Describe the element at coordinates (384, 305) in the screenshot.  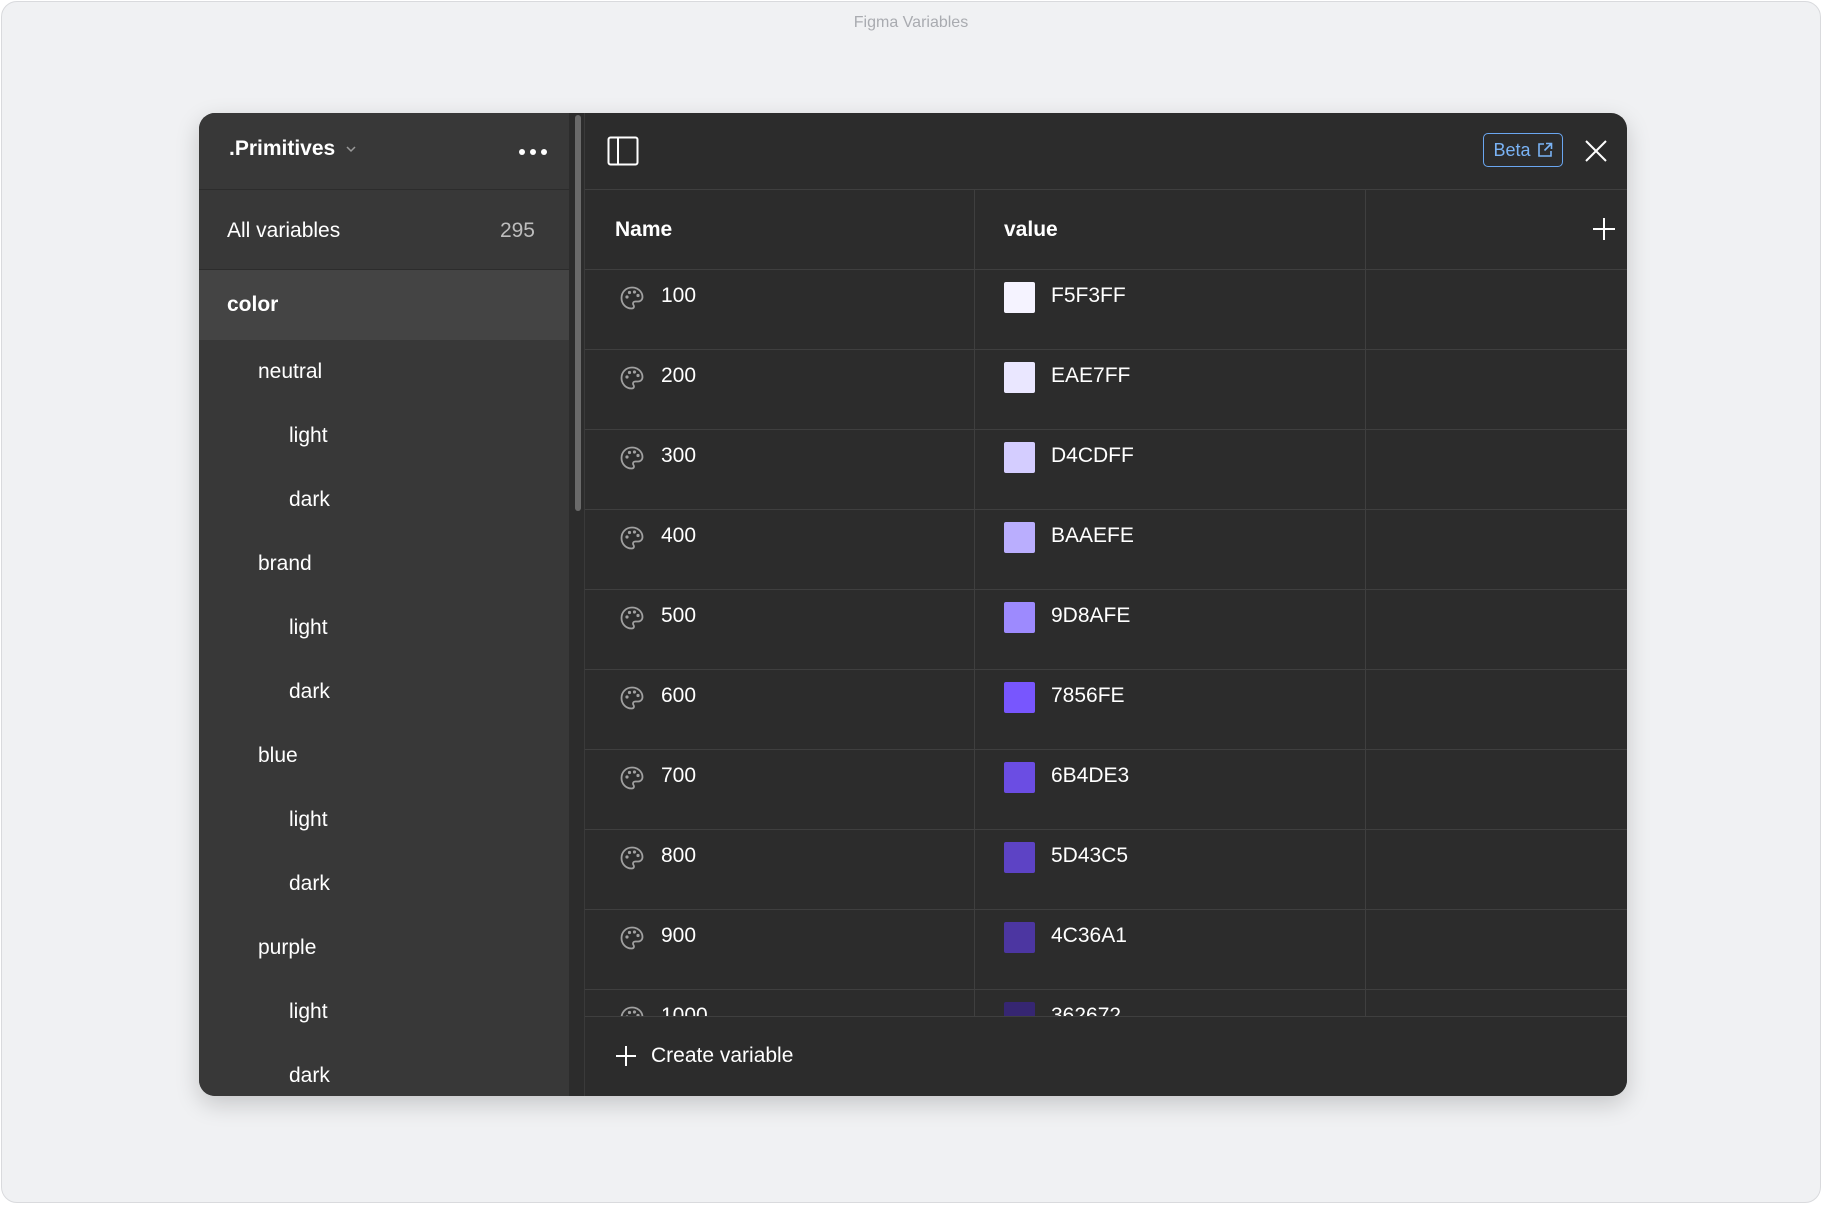
I see `sidebar-item-color: color` at that location.